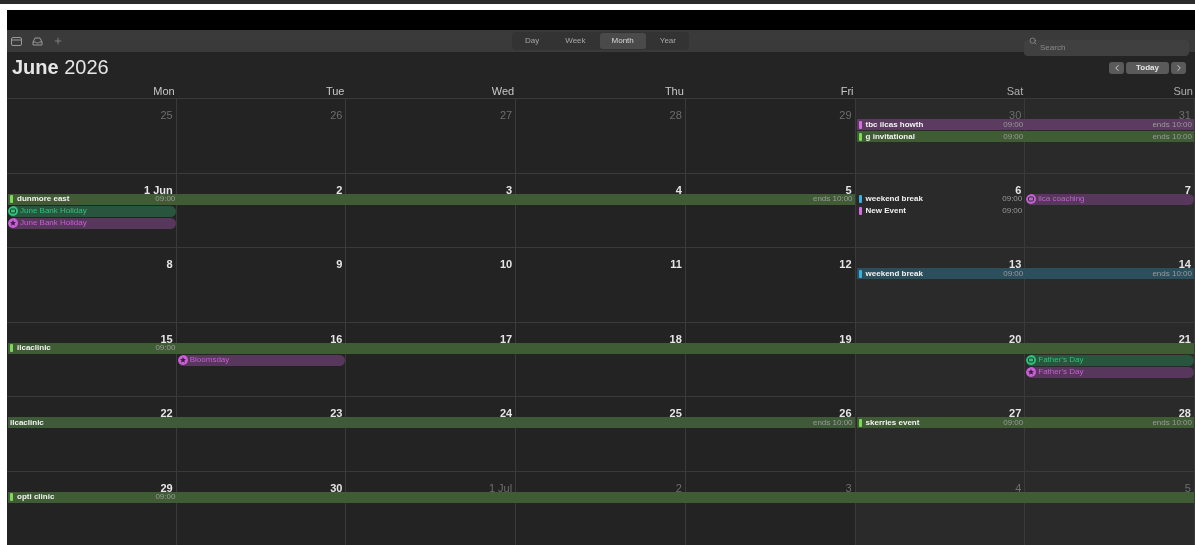  I want to click on day-number: 2, so click(678, 487).